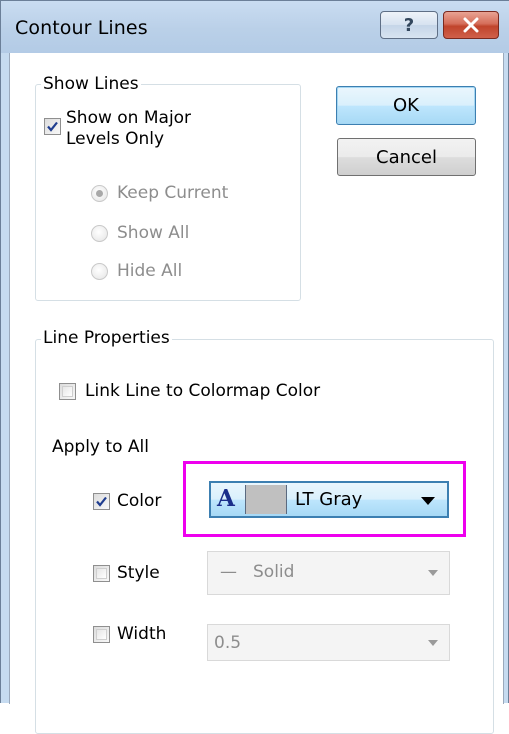 The width and height of the screenshot is (509, 734). I want to click on ok-button-label: OK, so click(406, 105).